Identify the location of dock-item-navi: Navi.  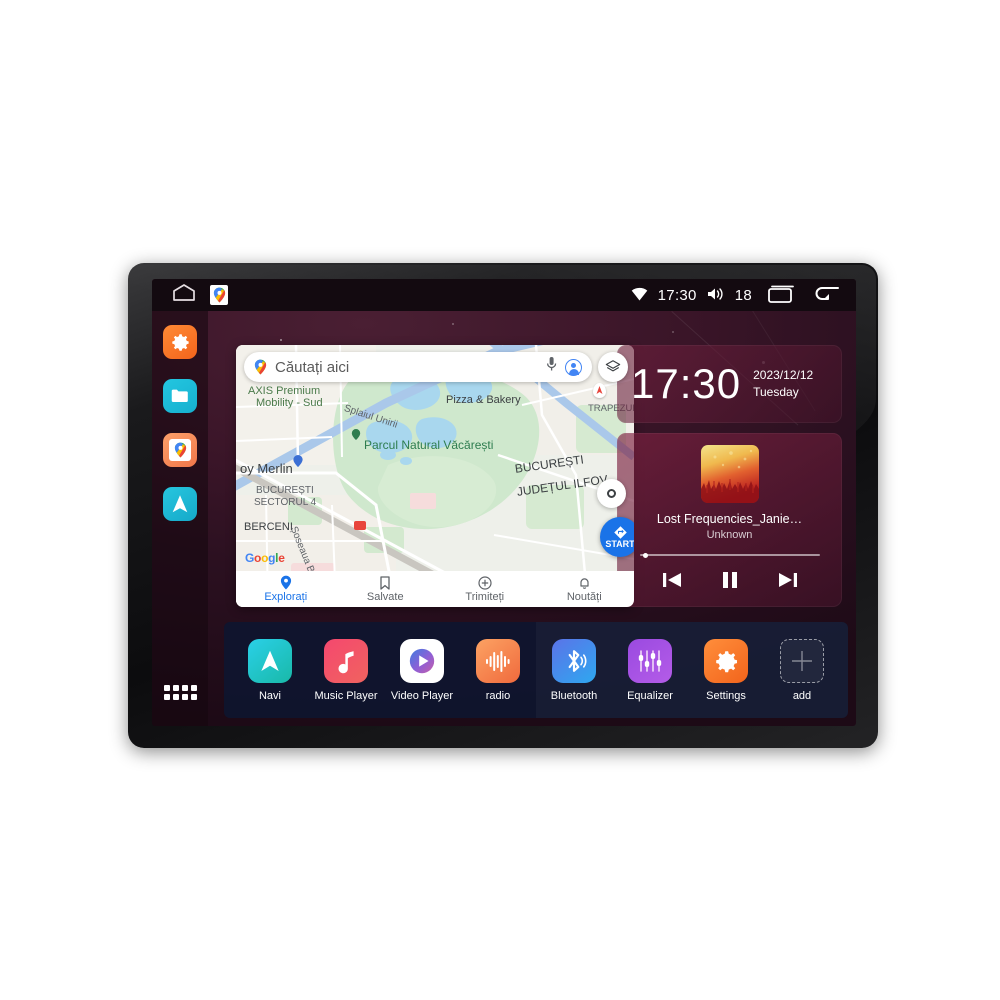
(270, 670).